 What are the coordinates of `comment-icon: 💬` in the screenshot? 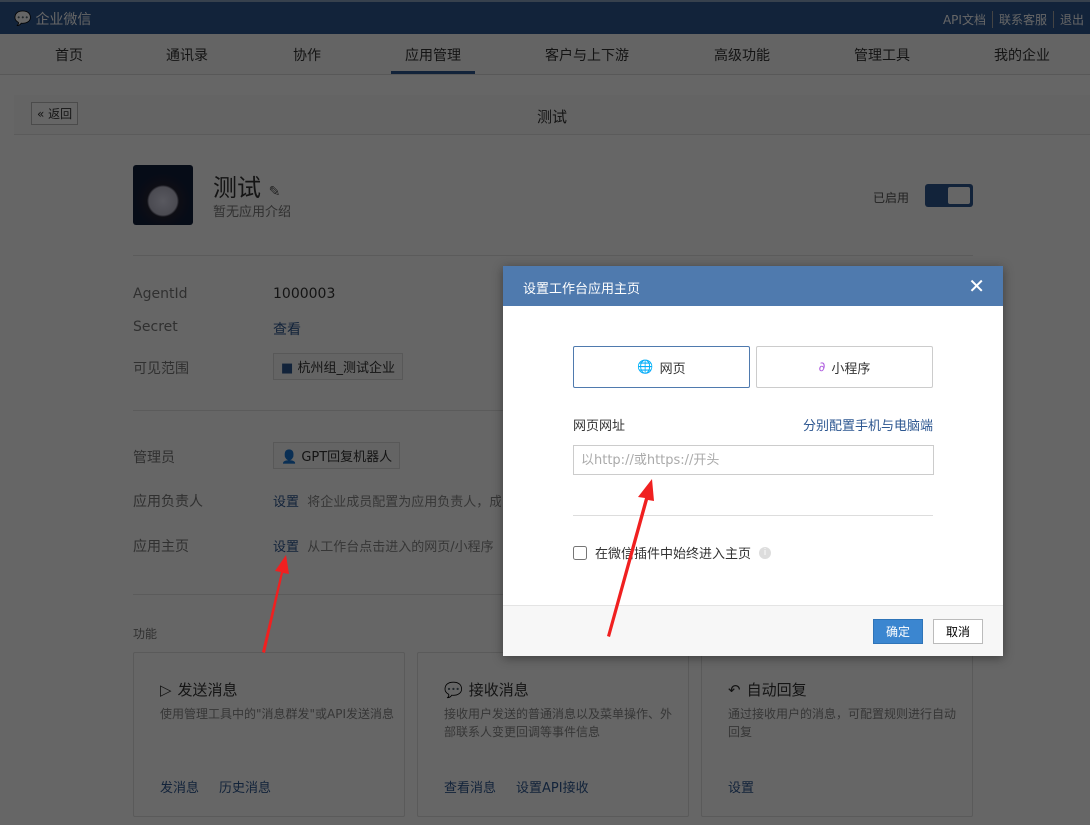 It's located at (453, 689).